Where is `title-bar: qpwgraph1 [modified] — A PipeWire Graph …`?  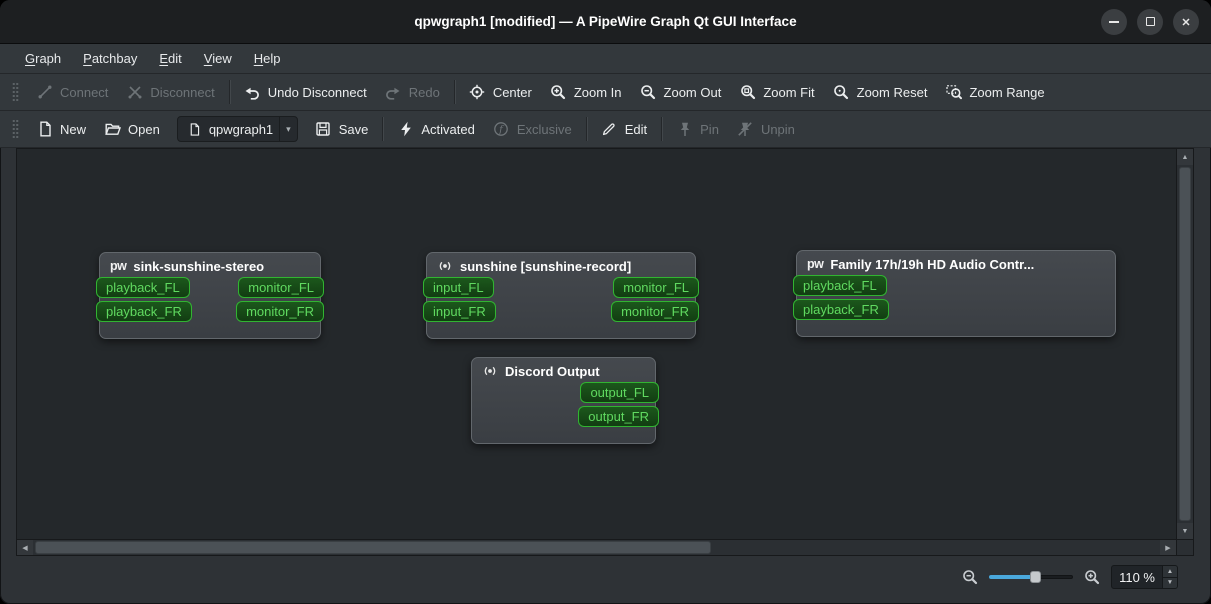
title-bar: qpwgraph1 [modified] — A PipeWire Graph … is located at coordinates (605, 22).